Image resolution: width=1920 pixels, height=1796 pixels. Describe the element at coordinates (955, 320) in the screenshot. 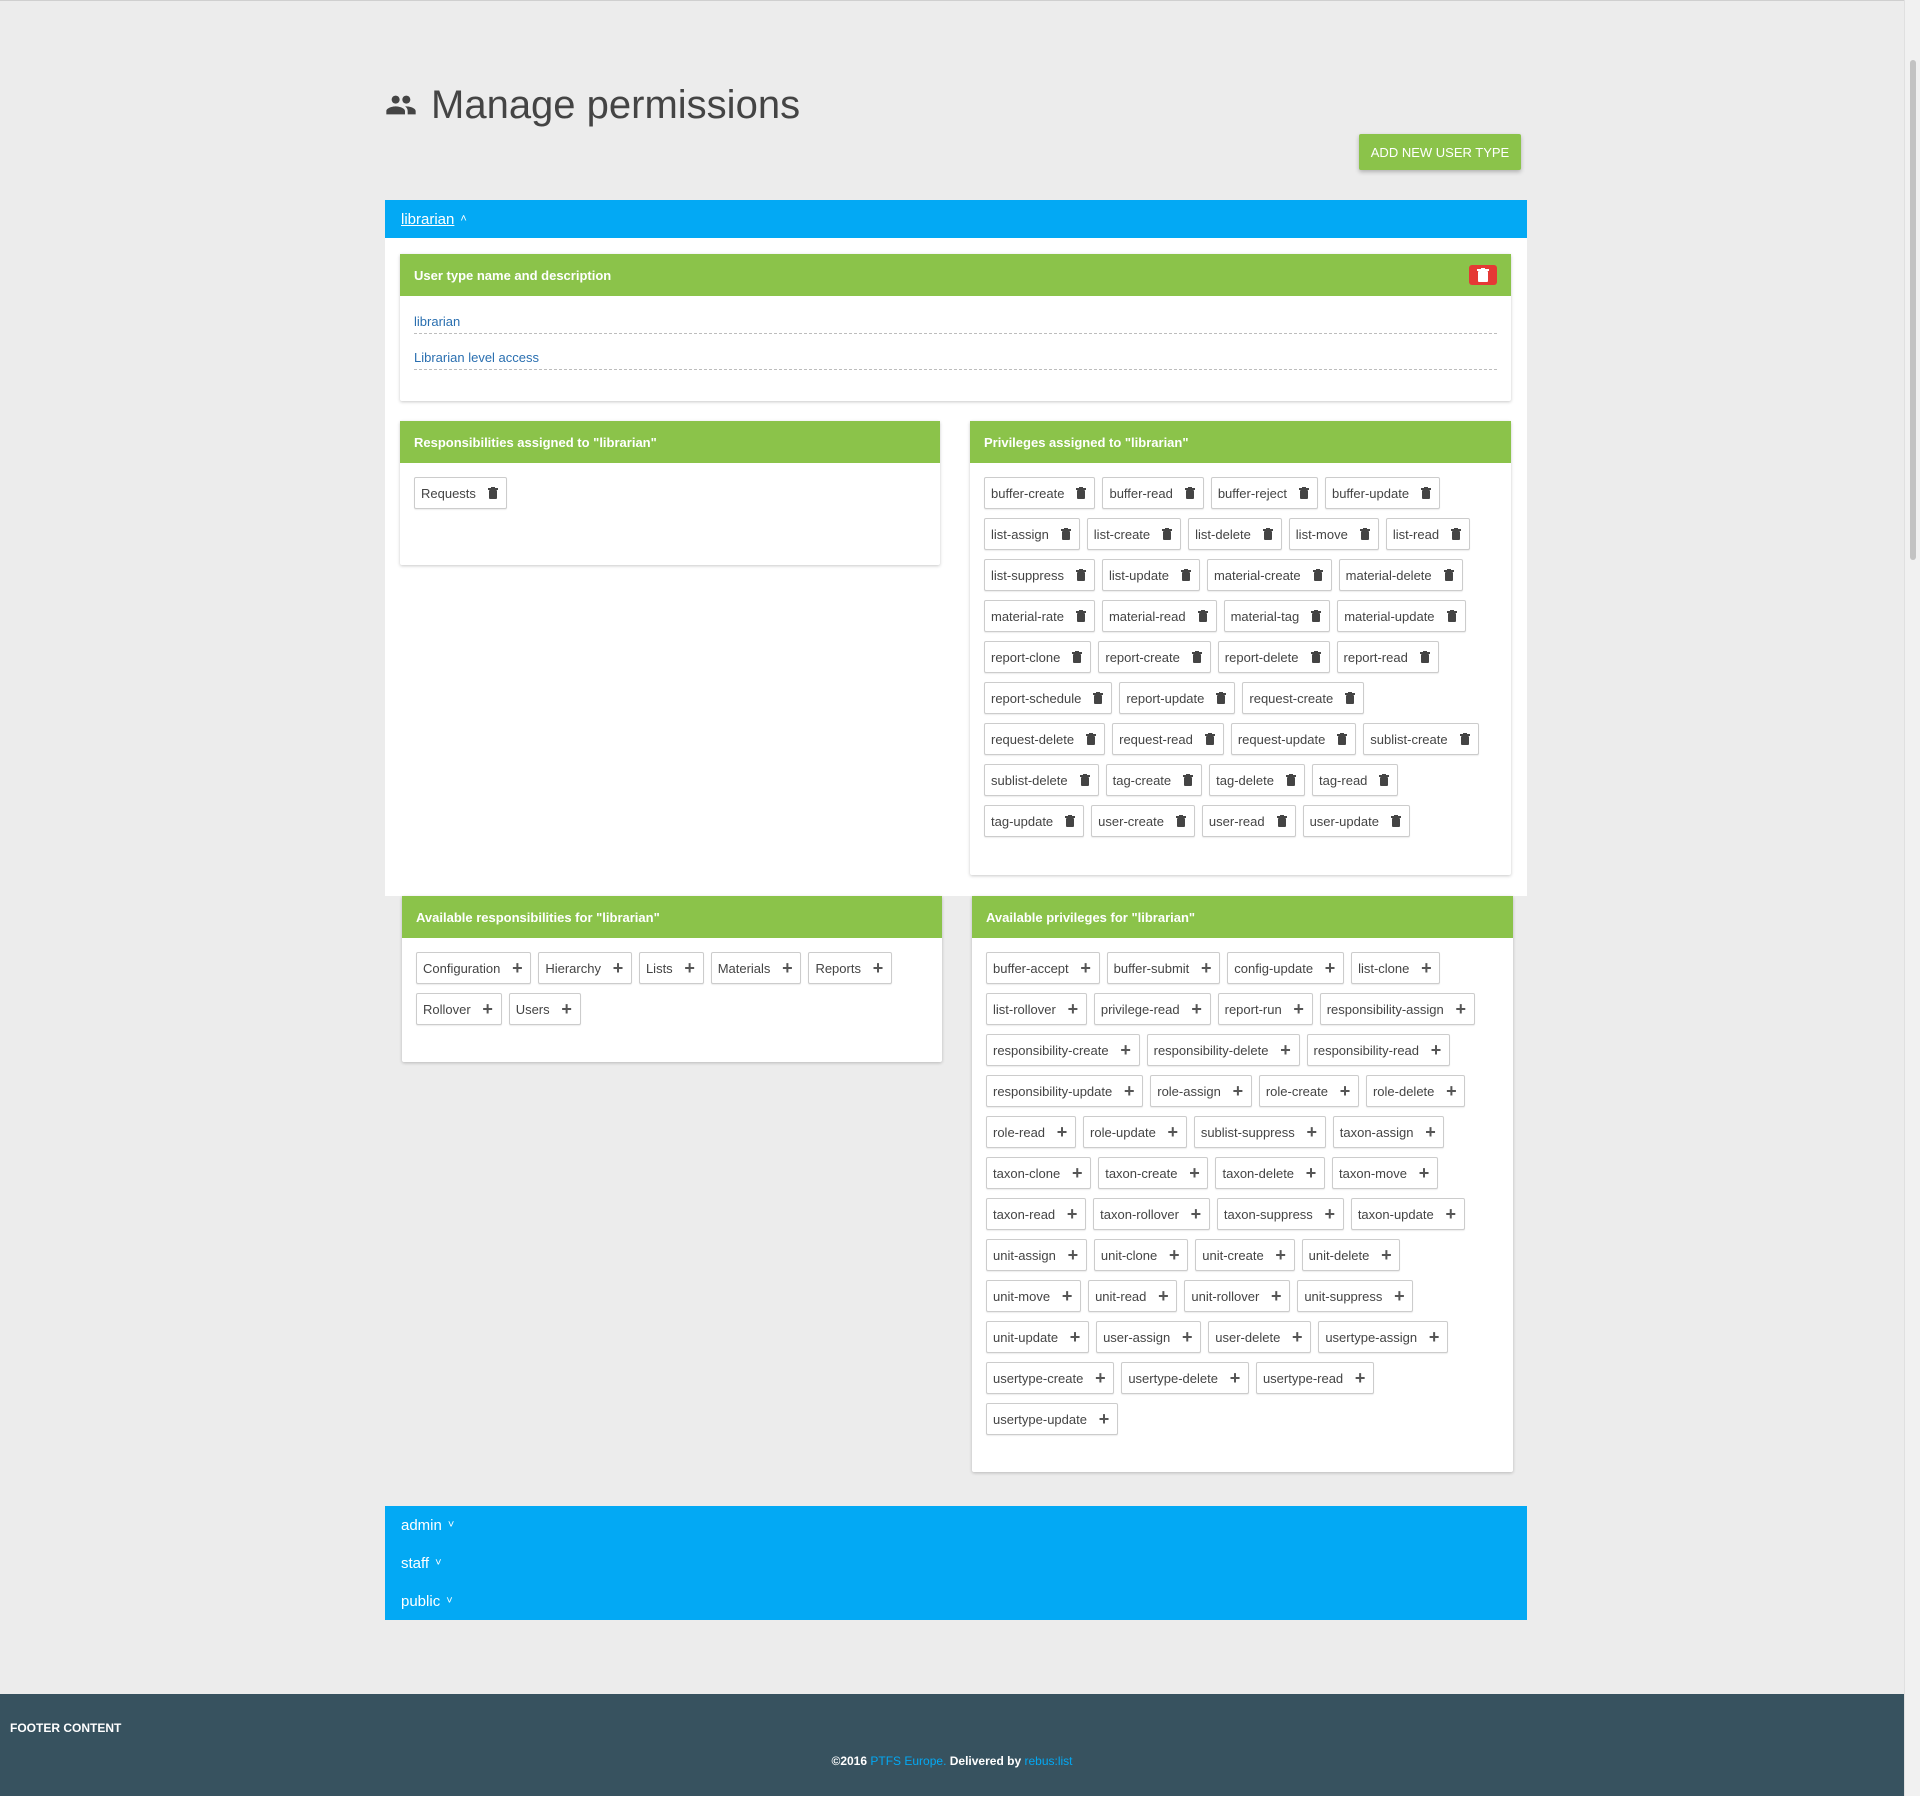

I see `user-type-name-field: librarian` at that location.